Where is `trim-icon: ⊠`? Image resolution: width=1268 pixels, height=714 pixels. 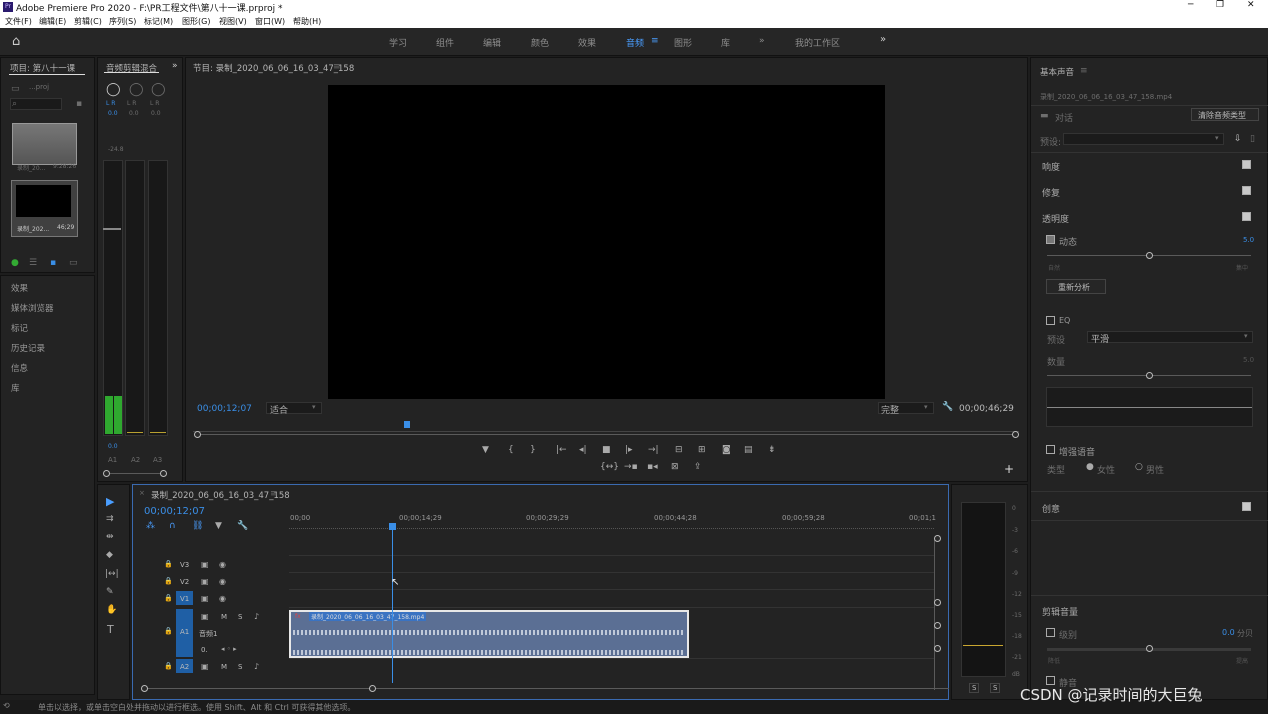 trim-icon: ⊠ is located at coordinates (675, 467).